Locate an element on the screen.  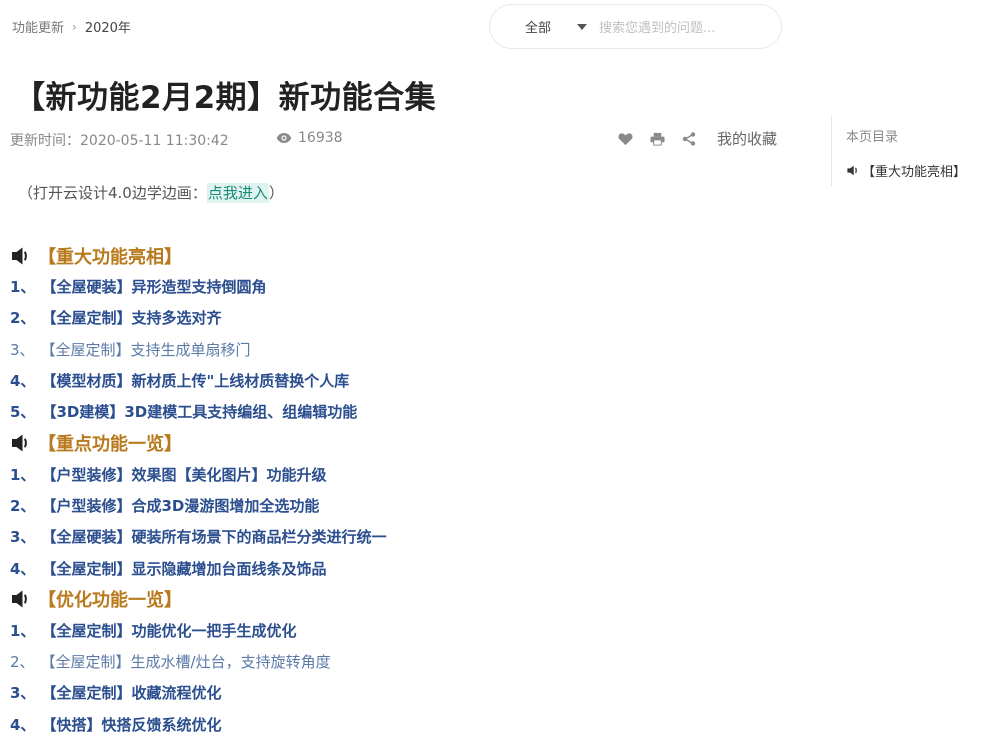
item-text: 【全屋硬装】异形造型支持倒圆角 is located at coordinates (154, 287).